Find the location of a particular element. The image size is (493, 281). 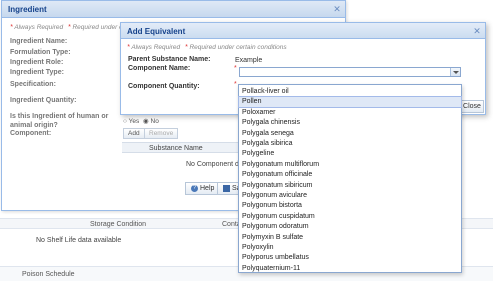

component-quantity-label: Component Quantity: is located at coordinates (164, 86).